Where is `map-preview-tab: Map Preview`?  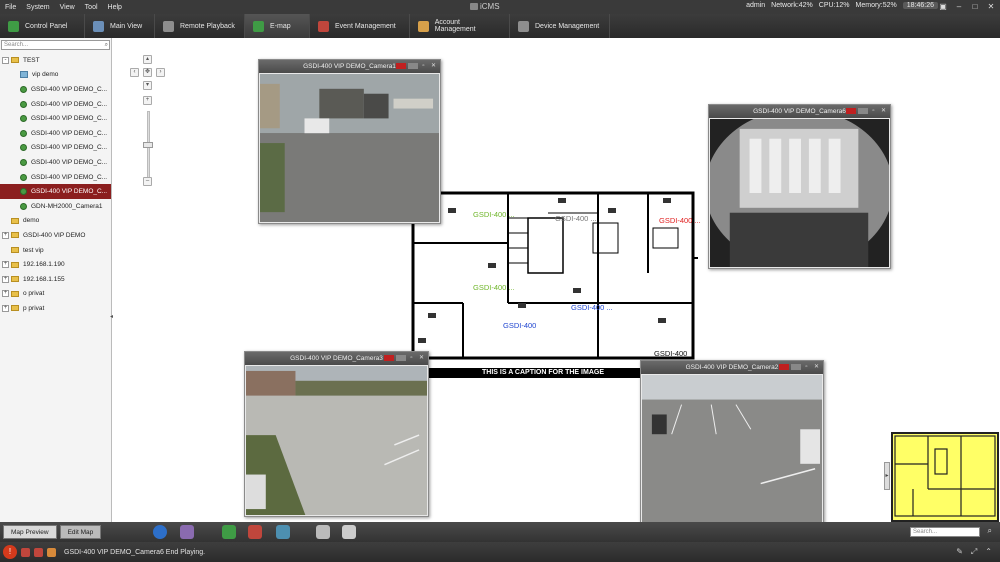
map-preview-tab: Map Preview is located at coordinates (30, 532).